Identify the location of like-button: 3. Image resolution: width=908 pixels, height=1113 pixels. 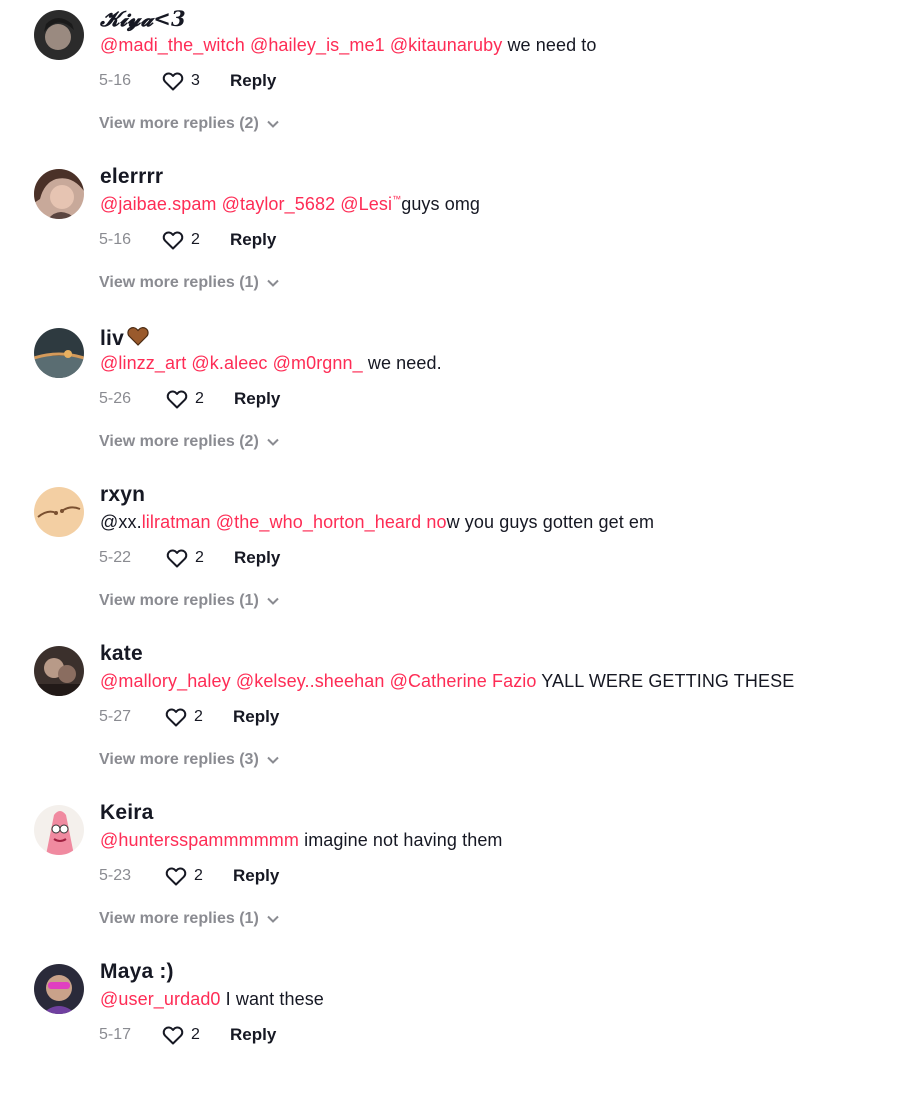
(195, 81).